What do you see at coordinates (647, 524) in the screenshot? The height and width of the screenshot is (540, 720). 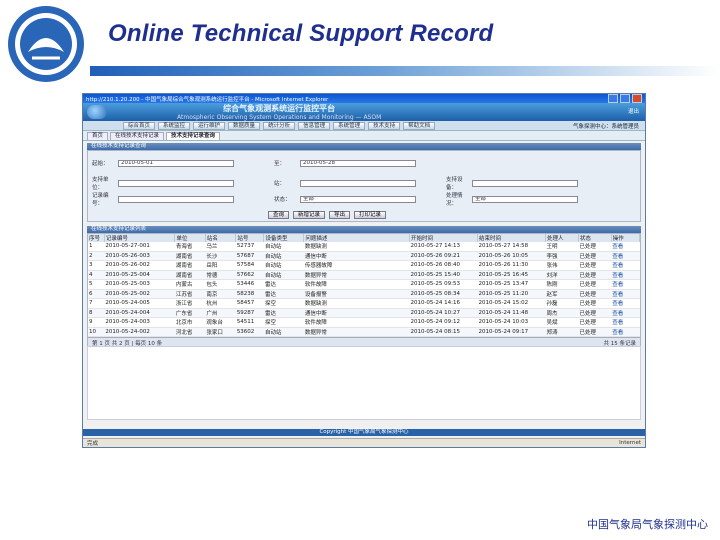 I see `slide-footer: 中国气象局气象探测中心` at bounding box center [647, 524].